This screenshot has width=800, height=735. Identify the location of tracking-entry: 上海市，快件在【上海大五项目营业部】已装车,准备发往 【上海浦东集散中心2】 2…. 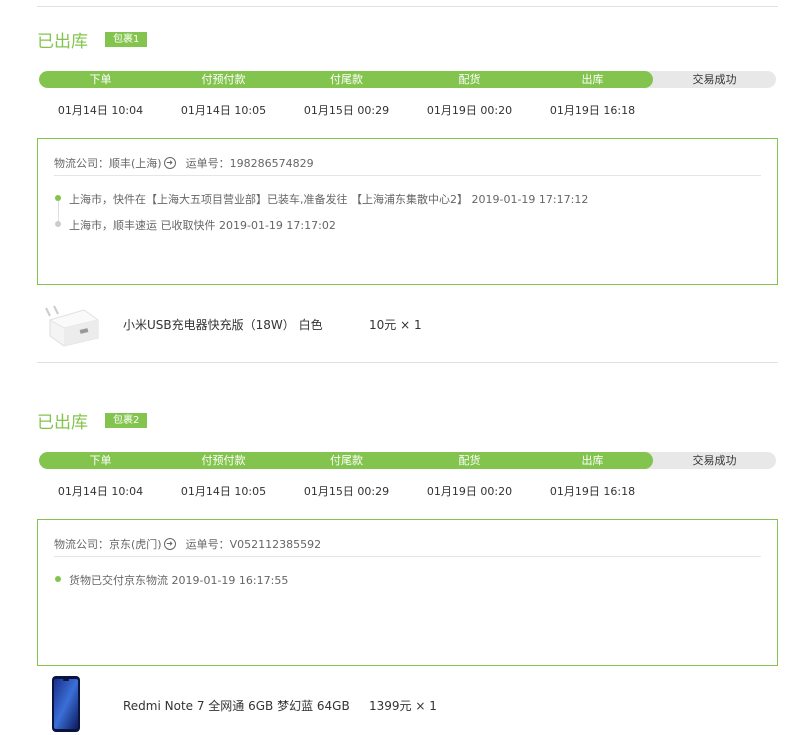
(329, 199).